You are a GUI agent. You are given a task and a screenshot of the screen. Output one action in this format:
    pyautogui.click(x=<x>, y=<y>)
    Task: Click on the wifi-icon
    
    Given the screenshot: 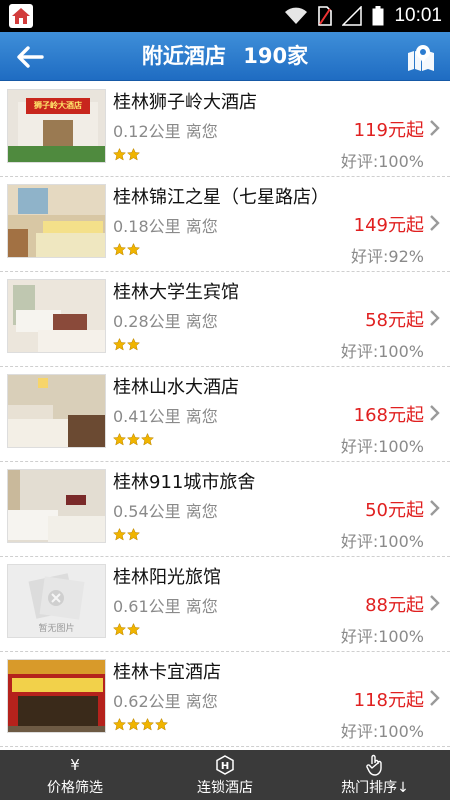 What is the action you would take?
    pyautogui.click(x=296, y=15)
    